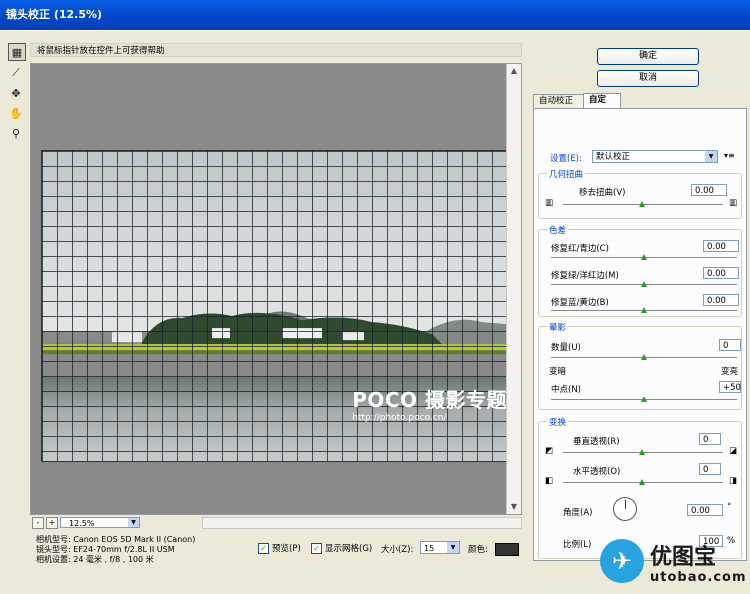 This screenshot has height=594, width=750. What do you see at coordinates (585, 276) in the screenshot?
I see `green-magenta-label: 修复绿/洋红边(M)` at bounding box center [585, 276].